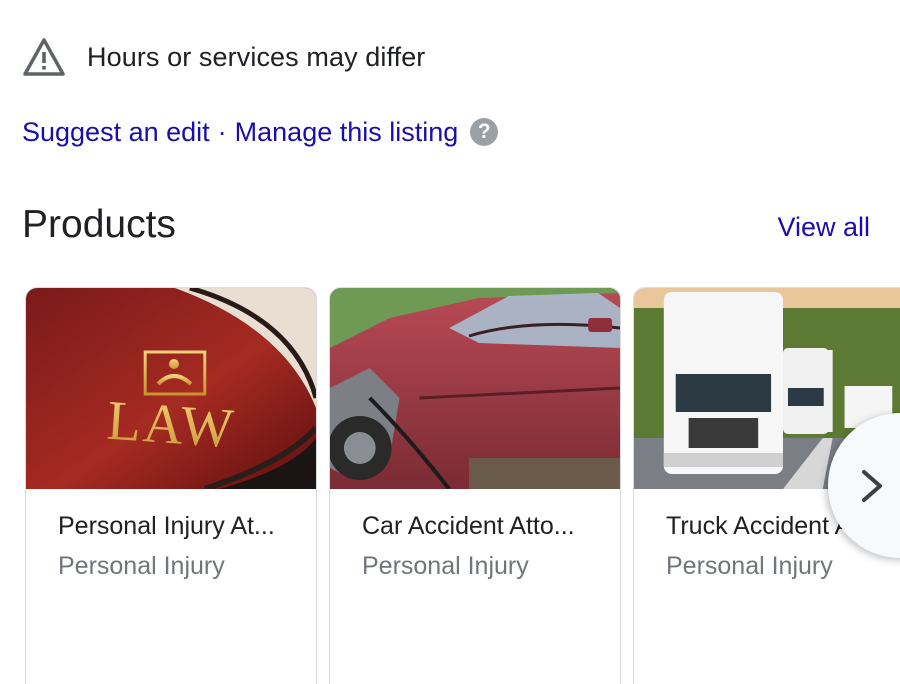  What do you see at coordinates (347, 132) in the screenshot?
I see `manage-listing-link: Manage this listing` at bounding box center [347, 132].